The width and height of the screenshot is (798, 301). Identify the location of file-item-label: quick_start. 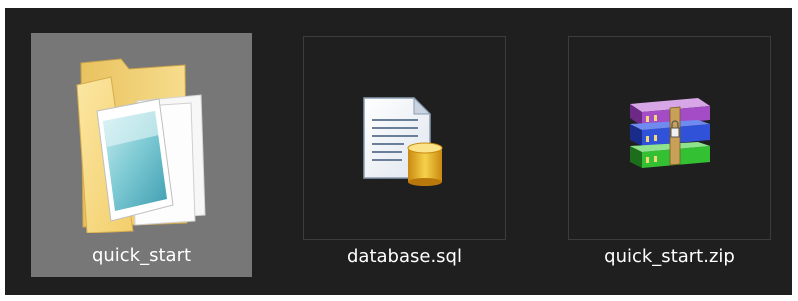
(141, 255).